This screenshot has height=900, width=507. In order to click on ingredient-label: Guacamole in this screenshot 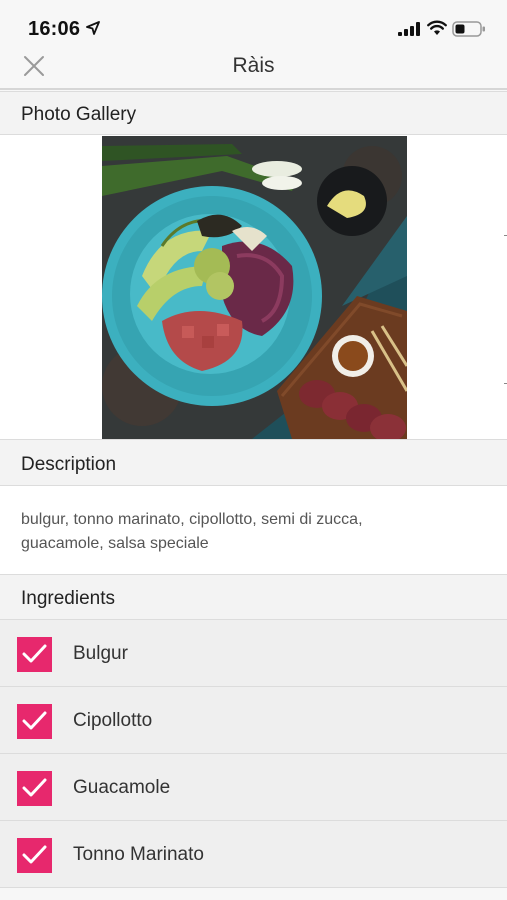, I will do `click(122, 787)`.